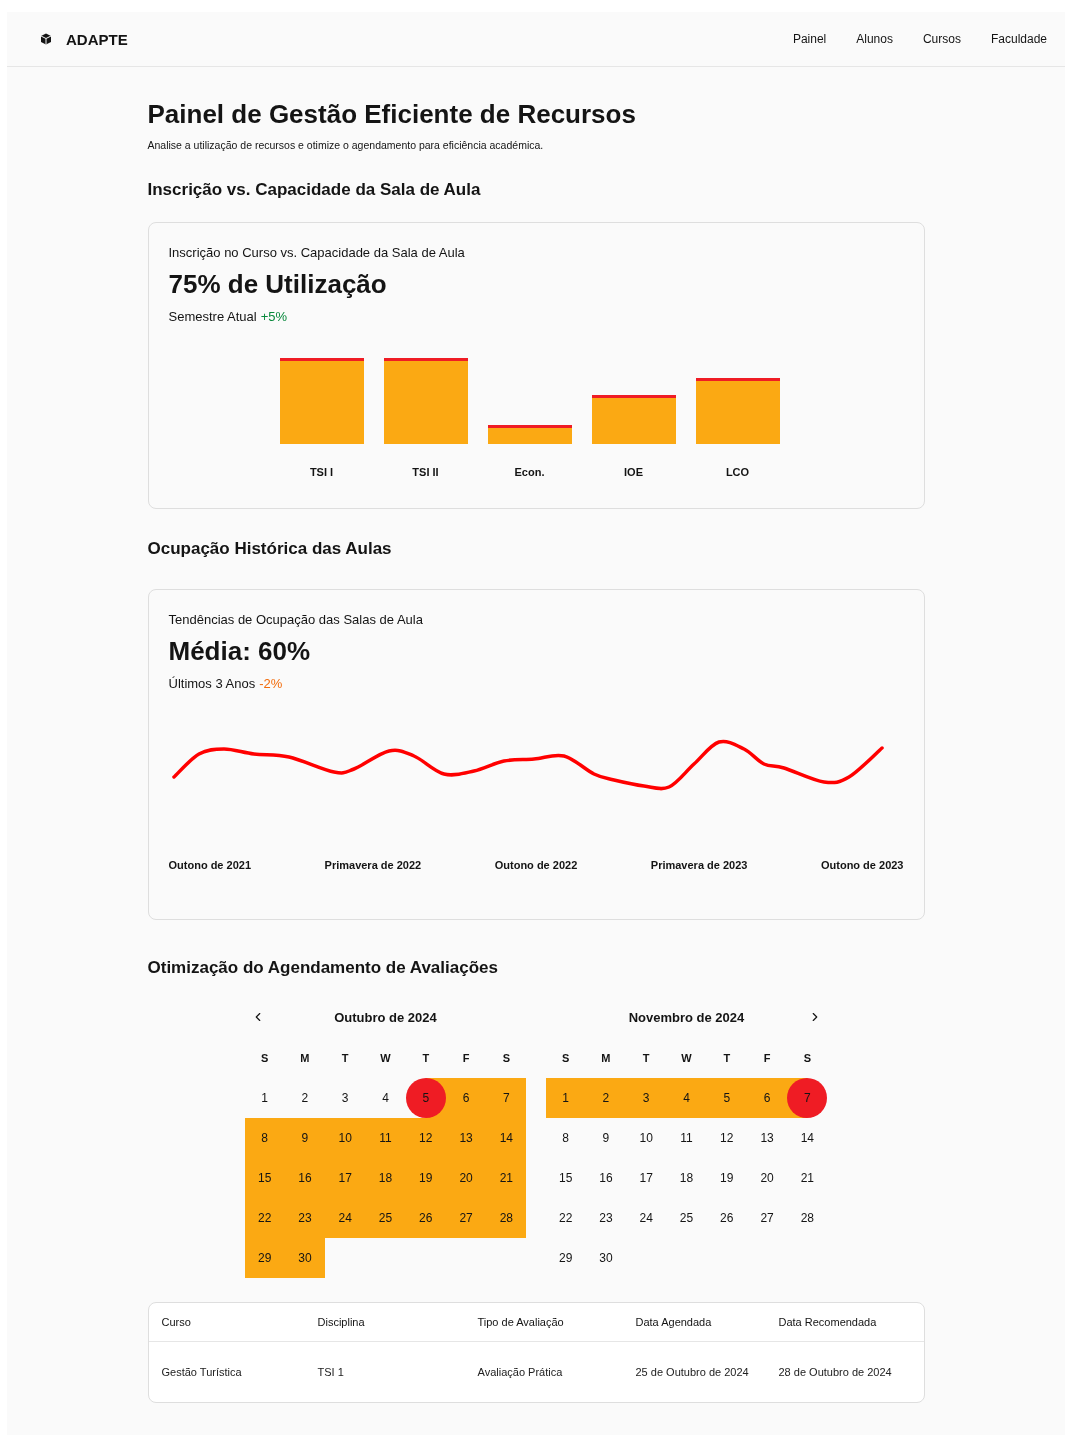  I want to click on table-cell-text: 28 de Outubro de 2024, so click(835, 1372).